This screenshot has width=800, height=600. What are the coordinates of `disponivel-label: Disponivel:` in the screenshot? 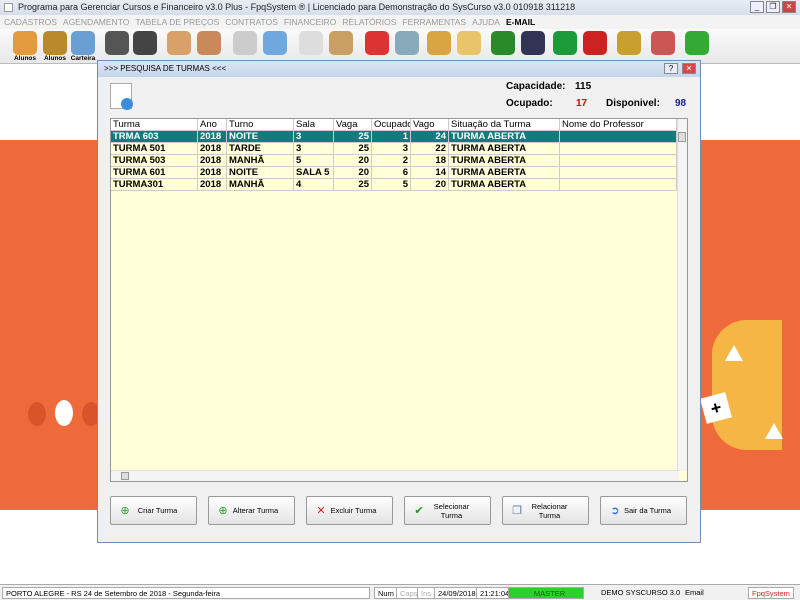 It's located at (633, 103).